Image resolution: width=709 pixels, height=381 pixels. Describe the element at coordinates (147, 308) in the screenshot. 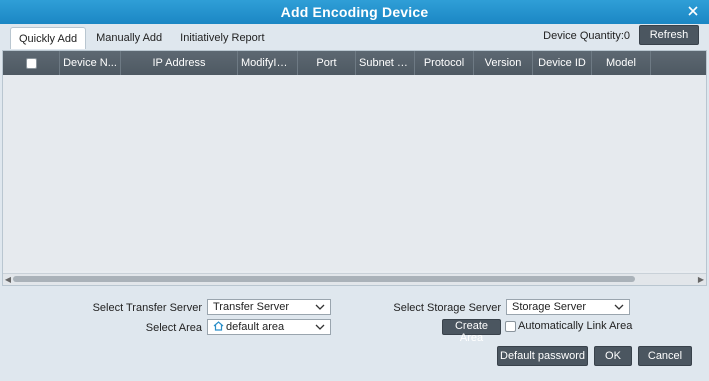

I see `transfer-server-label: Select Transfer Server` at that location.